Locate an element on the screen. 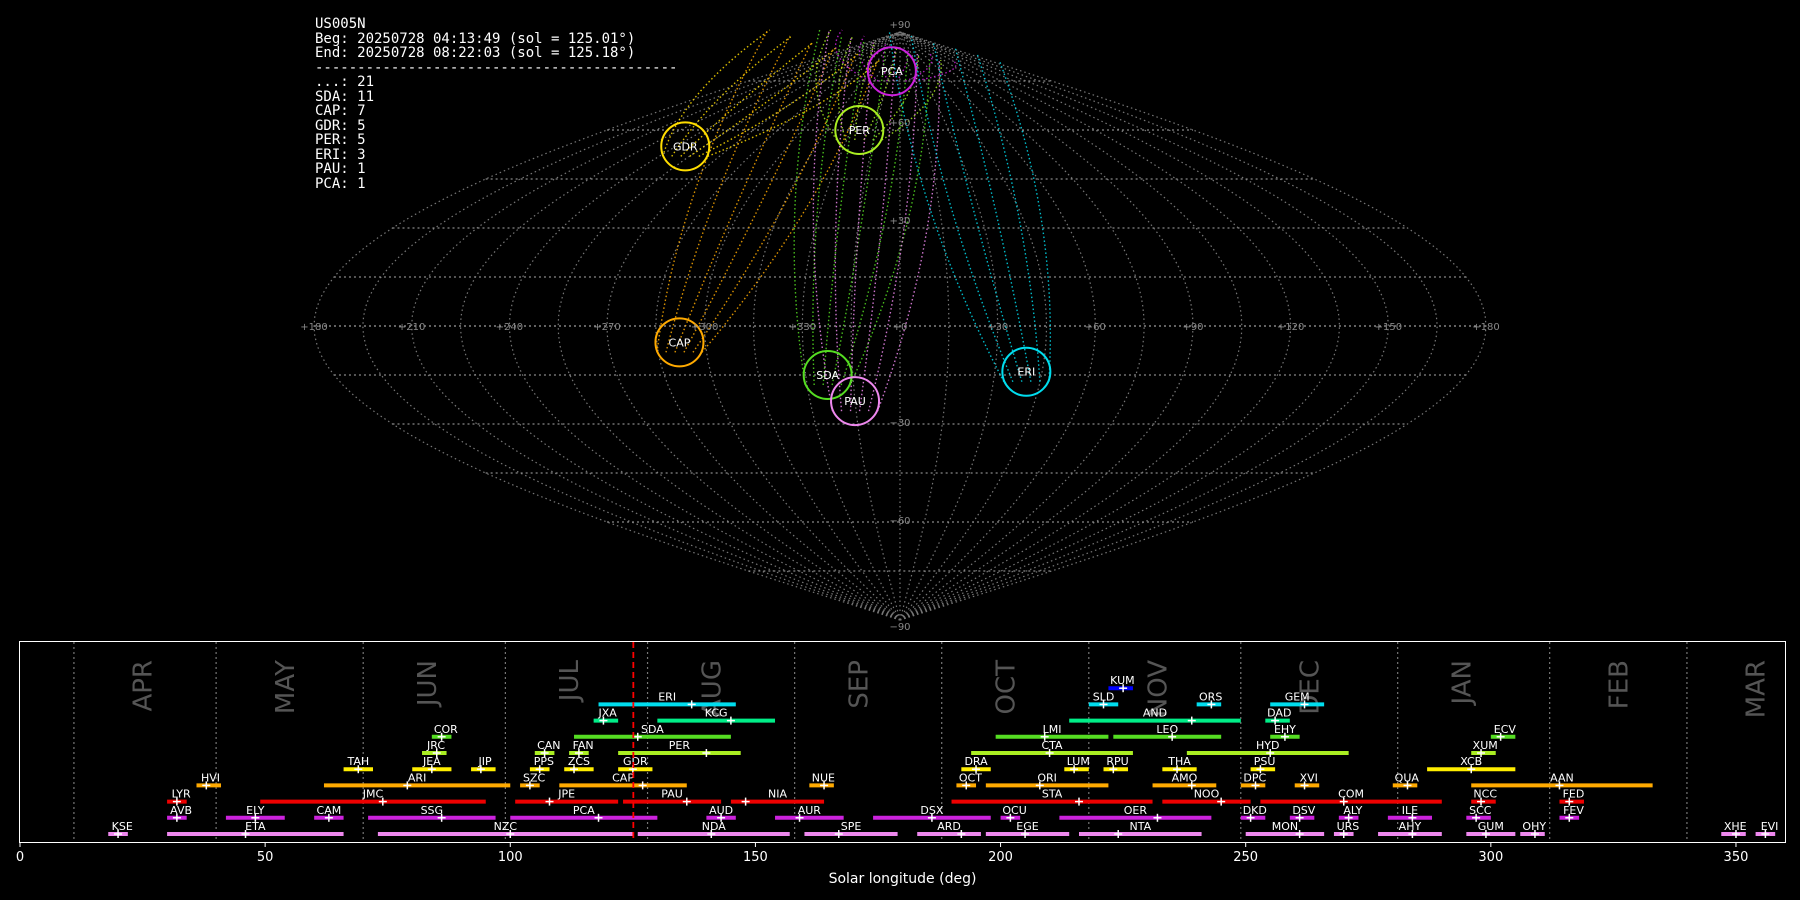 This screenshot has height=900, width=1800. shower-label: XHE is located at coordinates (1735, 826).